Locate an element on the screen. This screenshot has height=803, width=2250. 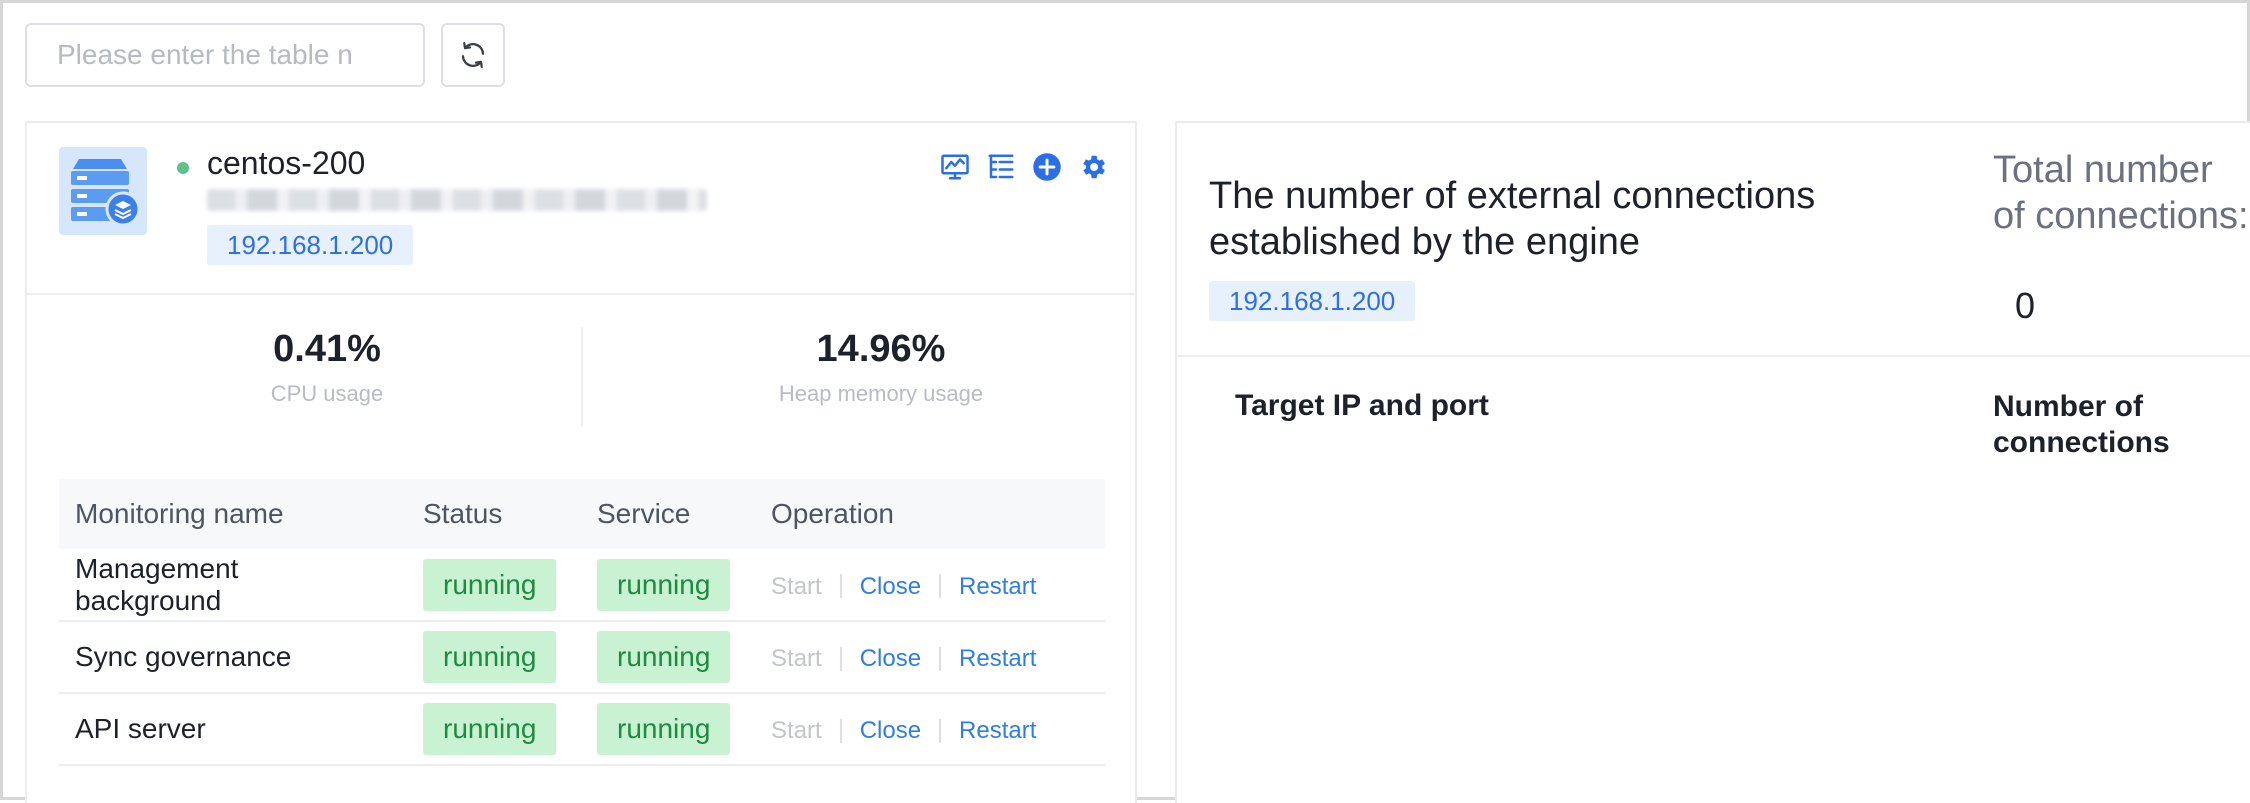
engine-name: centos-200 is located at coordinates (286, 163).